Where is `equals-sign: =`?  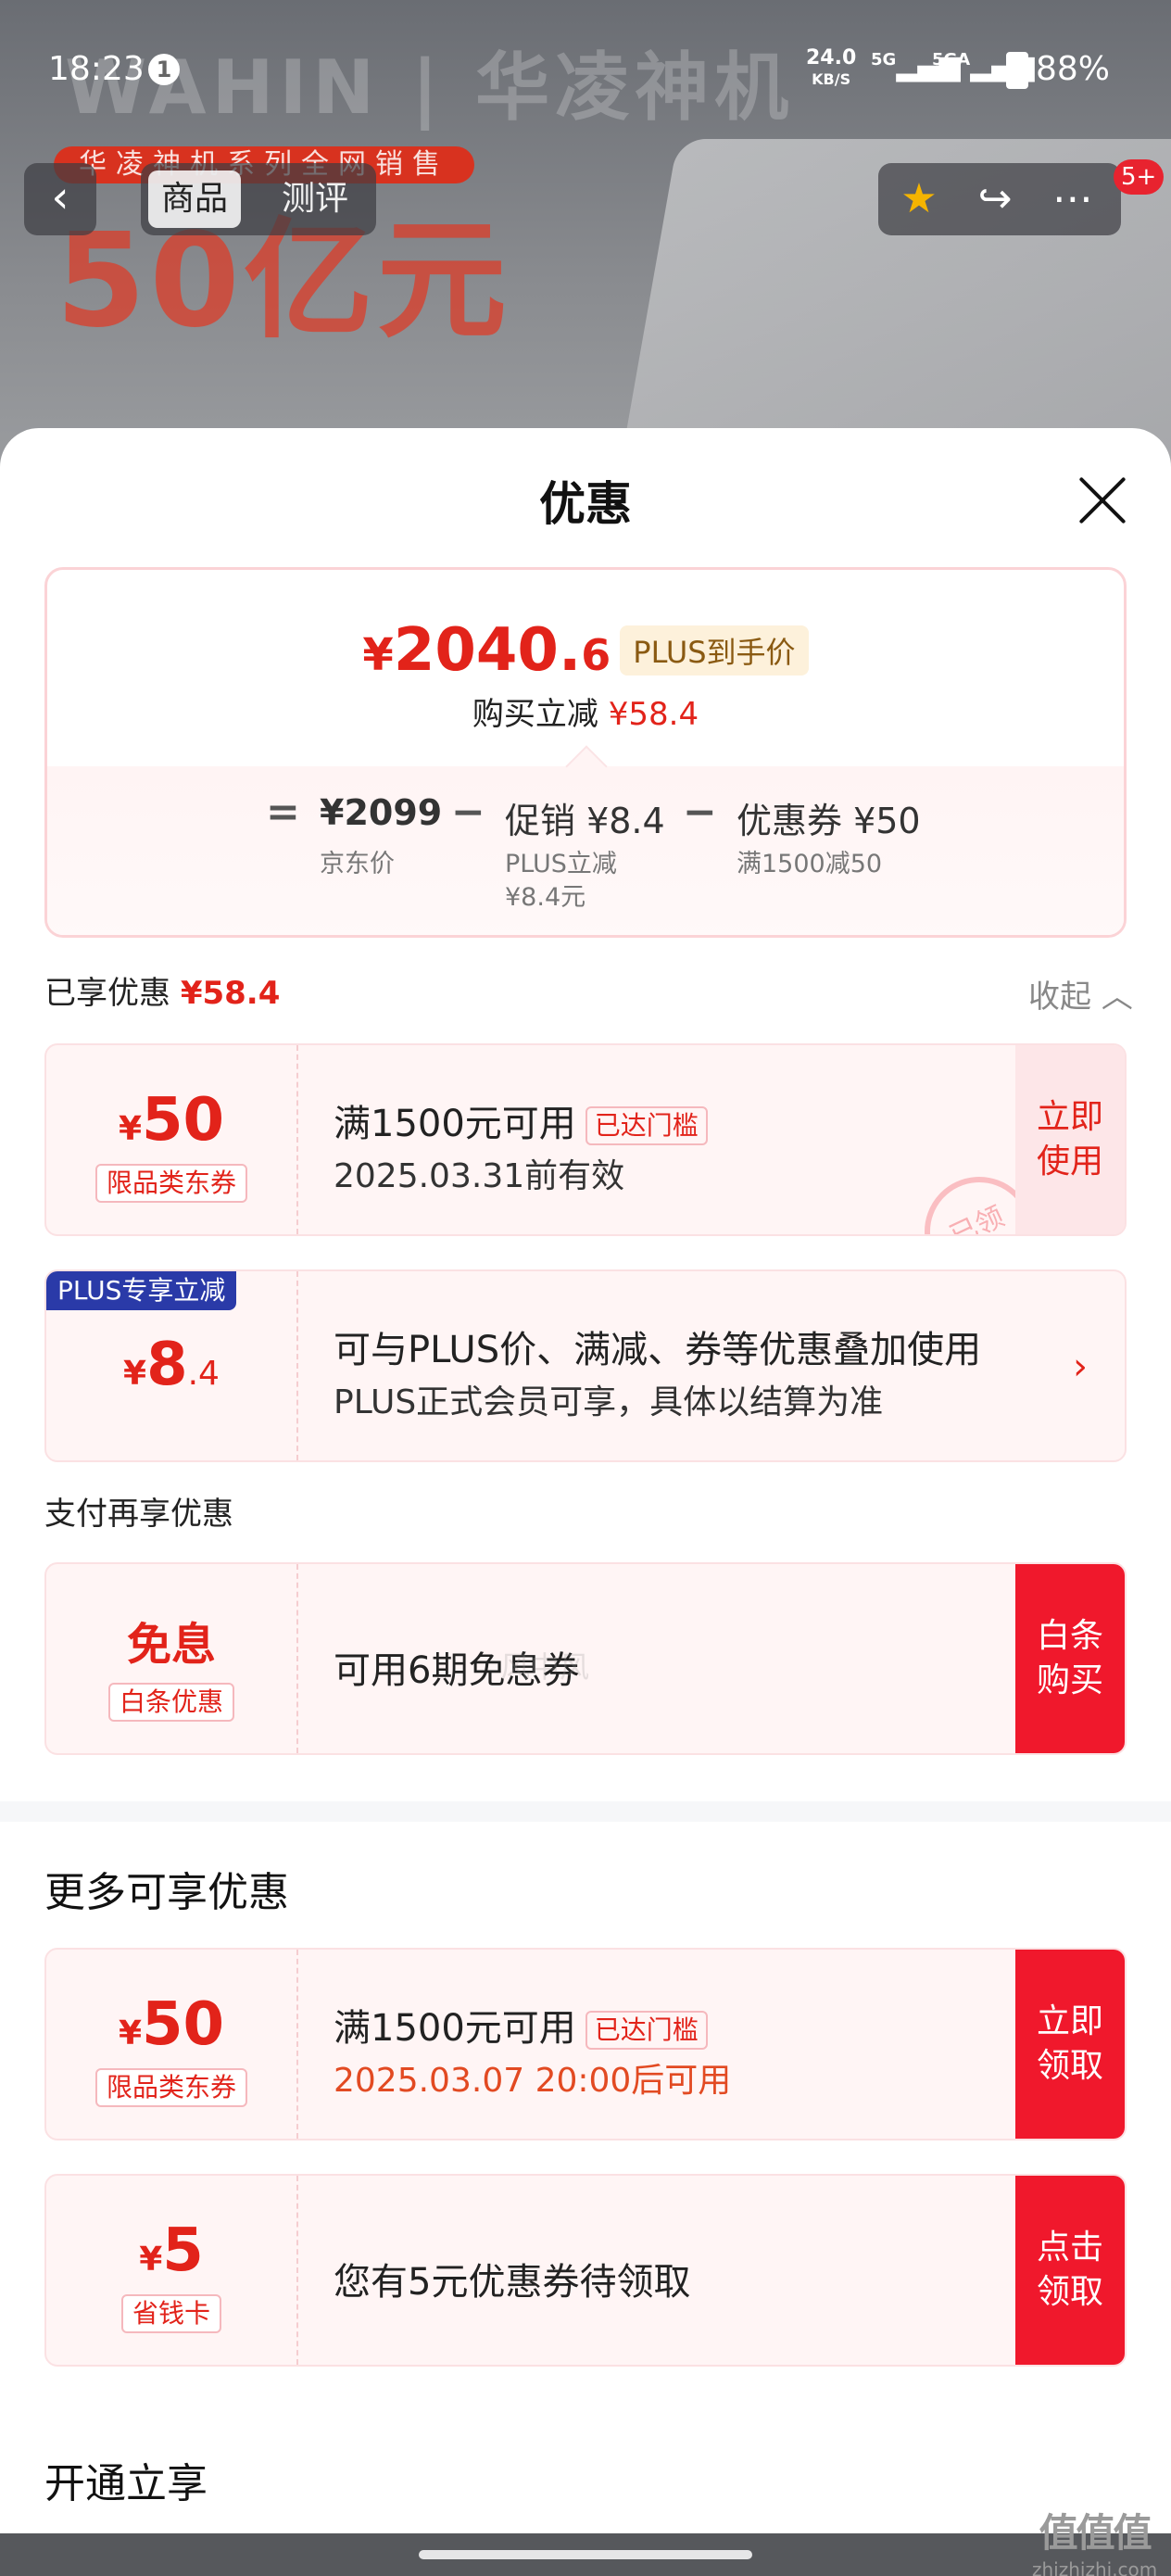
equals-sign: = is located at coordinates (283, 813).